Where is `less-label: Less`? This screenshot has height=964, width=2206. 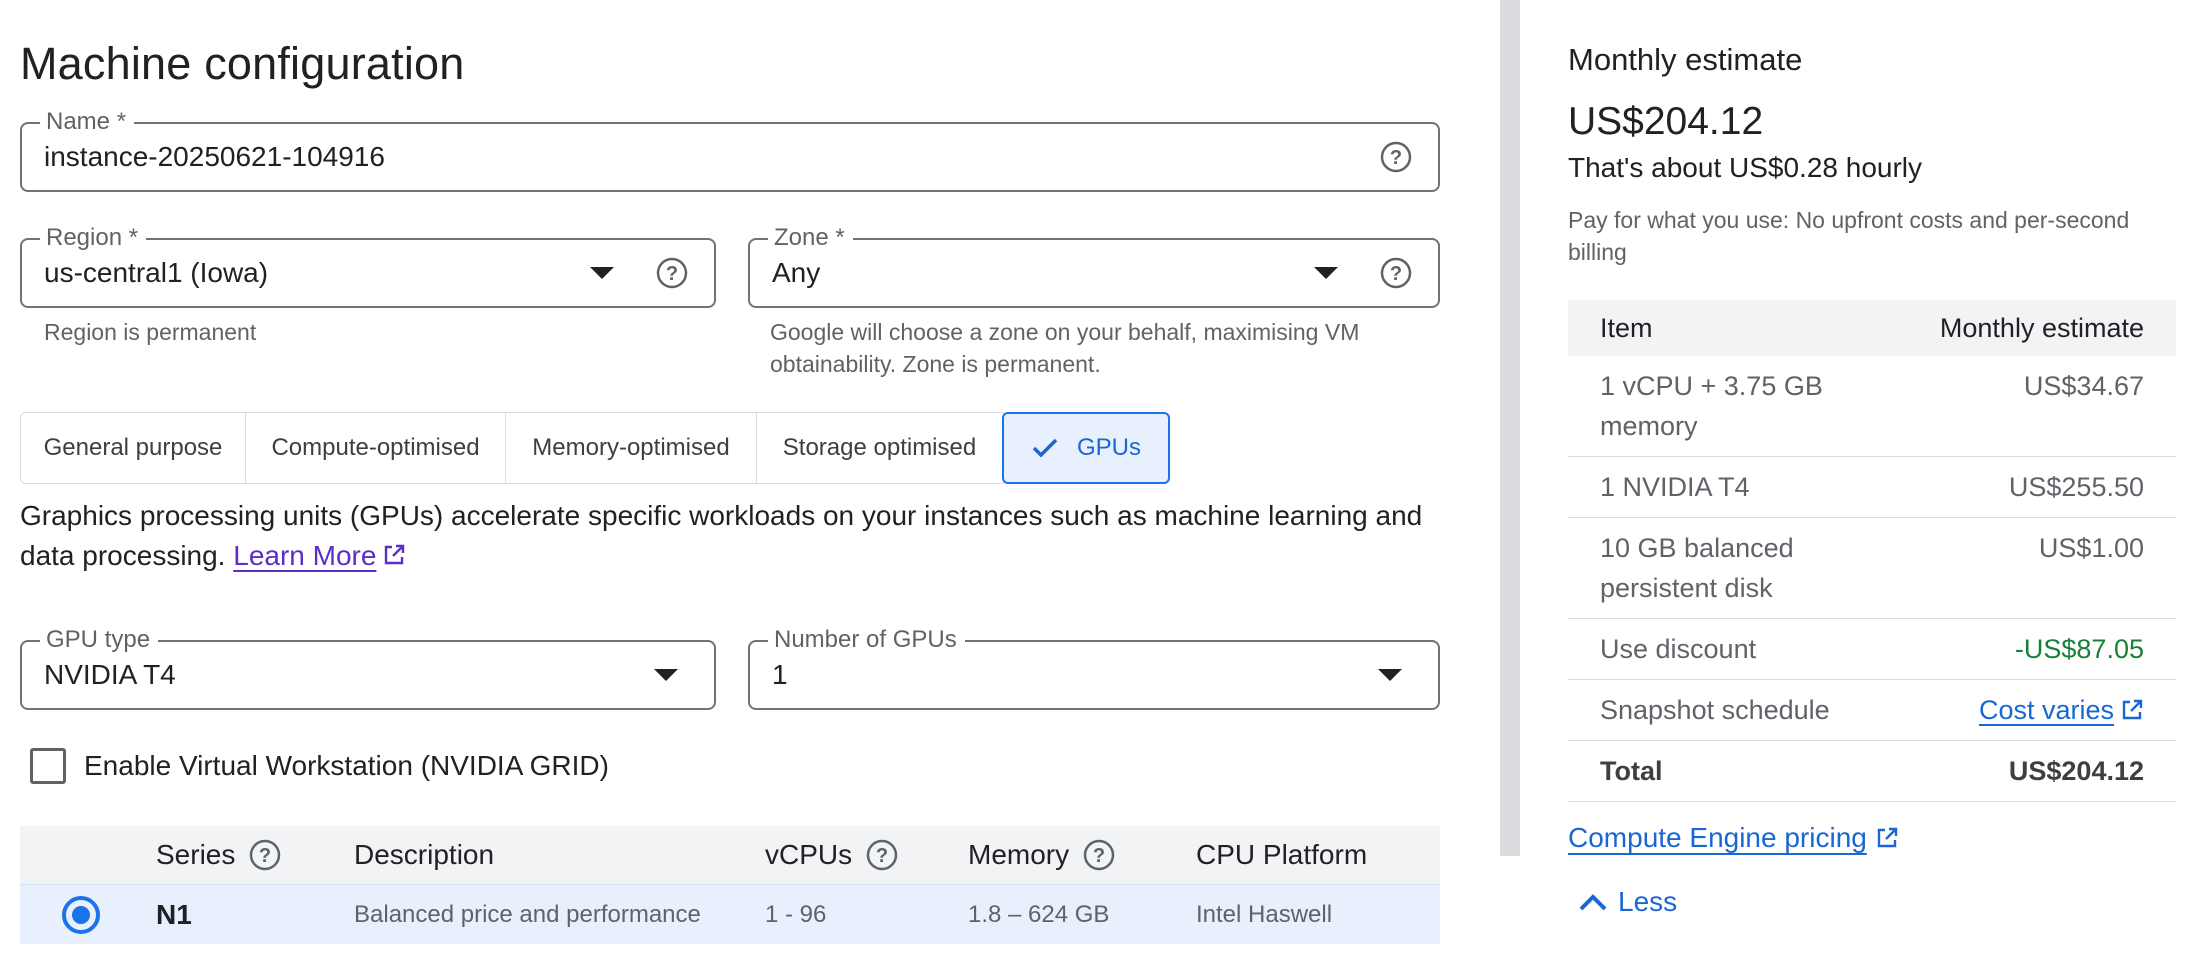 less-label: Less is located at coordinates (1648, 901).